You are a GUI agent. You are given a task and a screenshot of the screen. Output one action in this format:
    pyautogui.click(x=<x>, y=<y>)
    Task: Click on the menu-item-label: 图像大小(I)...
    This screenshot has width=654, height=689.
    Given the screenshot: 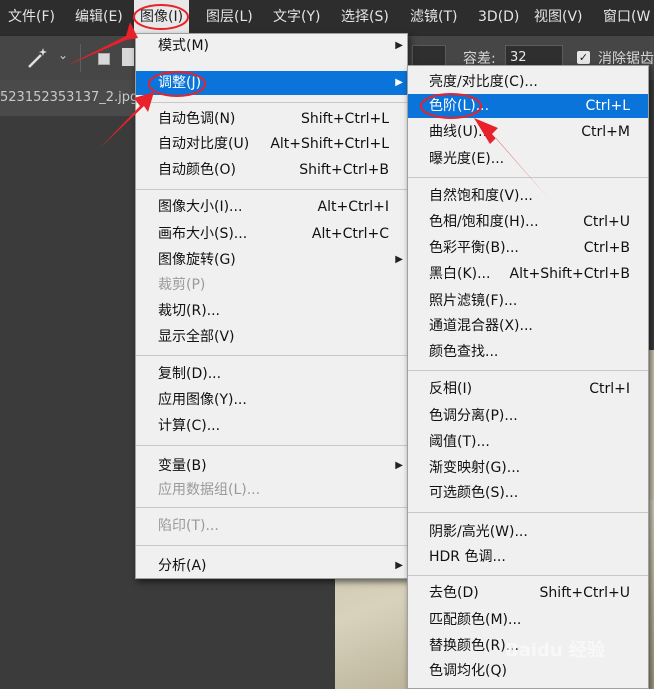 What is the action you would take?
    pyautogui.click(x=200, y=207)
    